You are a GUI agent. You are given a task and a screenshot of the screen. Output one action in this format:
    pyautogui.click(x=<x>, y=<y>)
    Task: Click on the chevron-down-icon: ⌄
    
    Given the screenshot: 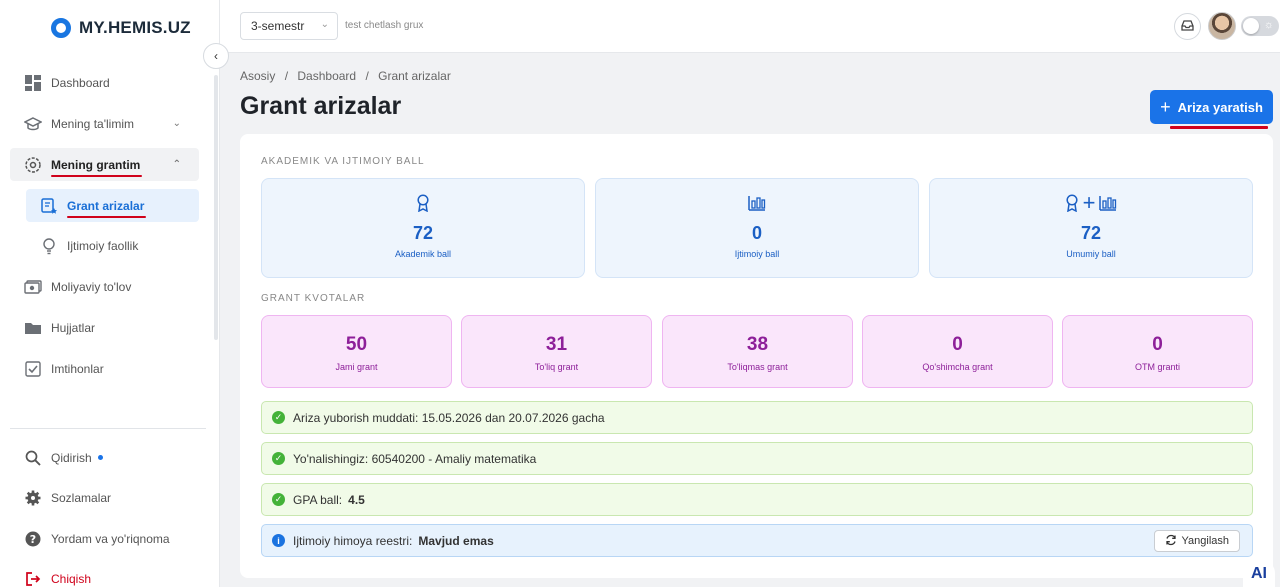 What is the action you would take?
    pyautogui.click(x=324, y=24)
    